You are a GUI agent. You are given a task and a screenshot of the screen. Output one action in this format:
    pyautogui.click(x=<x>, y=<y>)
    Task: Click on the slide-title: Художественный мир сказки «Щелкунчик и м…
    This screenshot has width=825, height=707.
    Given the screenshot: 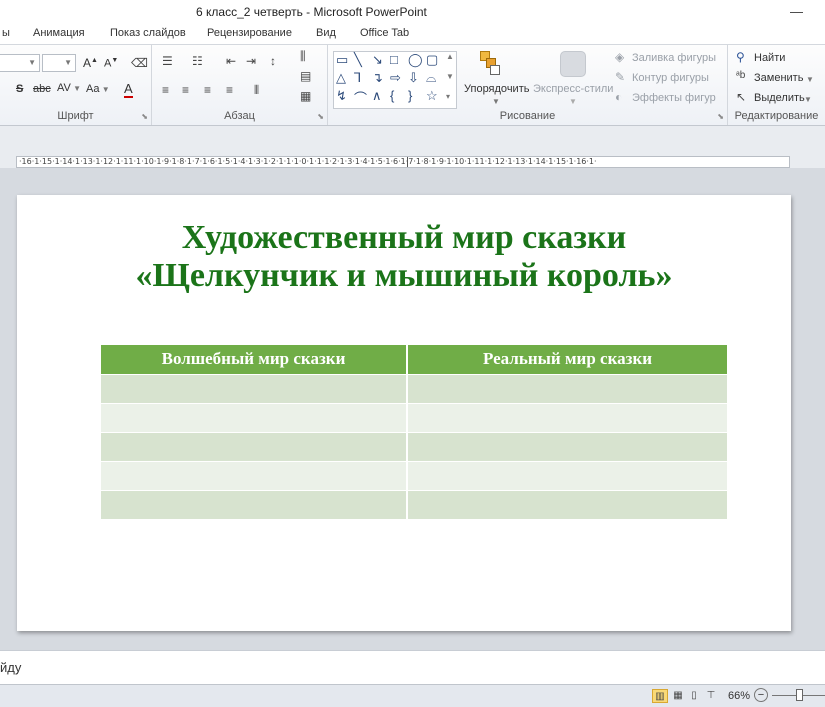 What is the action you would take?
    pyautogui.click(x=404, y=257)
    